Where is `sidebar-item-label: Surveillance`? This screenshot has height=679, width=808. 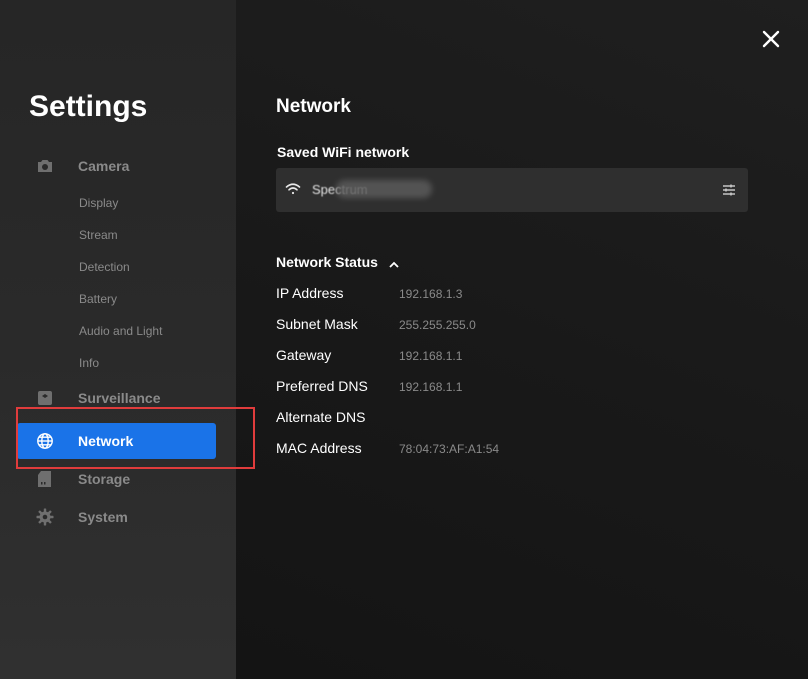 sidebar-item-label: Surveillance is located at coordinates (119, 398).